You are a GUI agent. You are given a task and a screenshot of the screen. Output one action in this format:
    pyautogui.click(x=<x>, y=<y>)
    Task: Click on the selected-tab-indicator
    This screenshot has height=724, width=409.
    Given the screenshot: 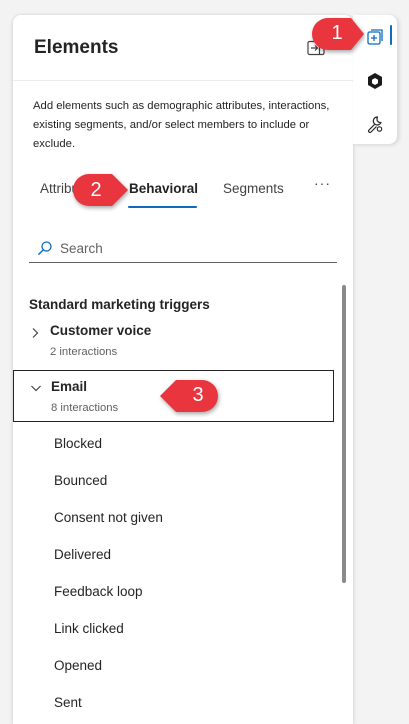 What is the action you would take?
    pyautogui.click(x=162, y=207)
    